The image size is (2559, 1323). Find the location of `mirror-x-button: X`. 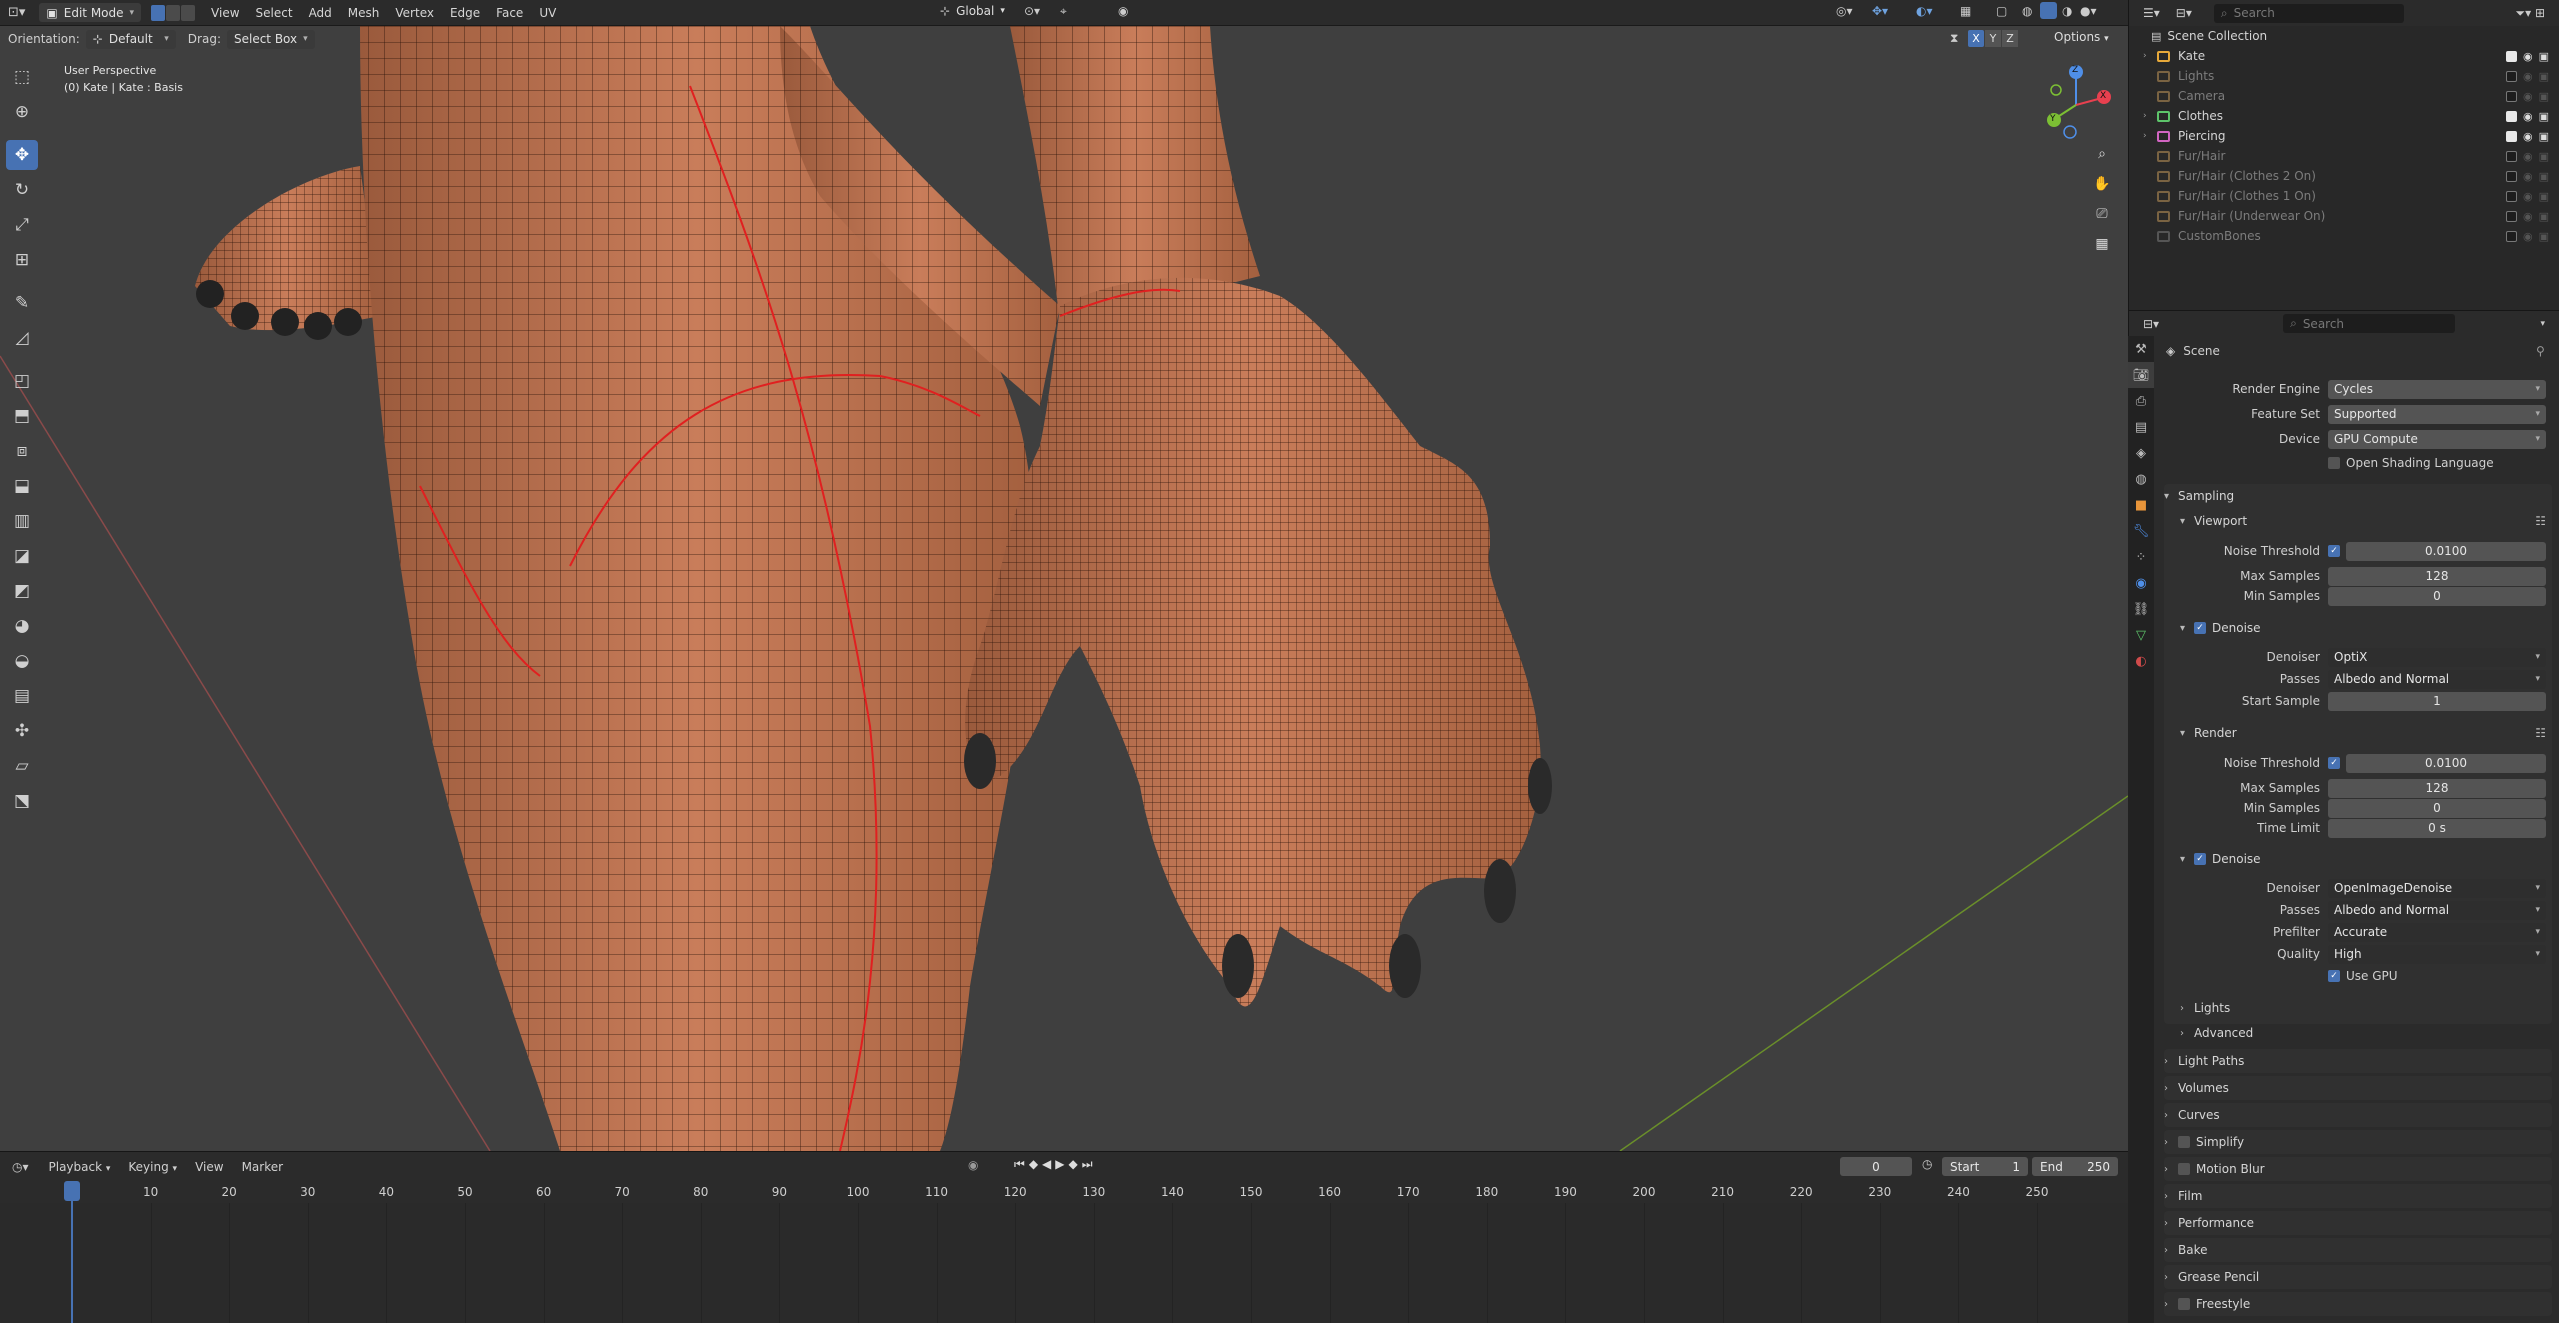

mirror-x-button: X is located at coordinates (1976, 38).